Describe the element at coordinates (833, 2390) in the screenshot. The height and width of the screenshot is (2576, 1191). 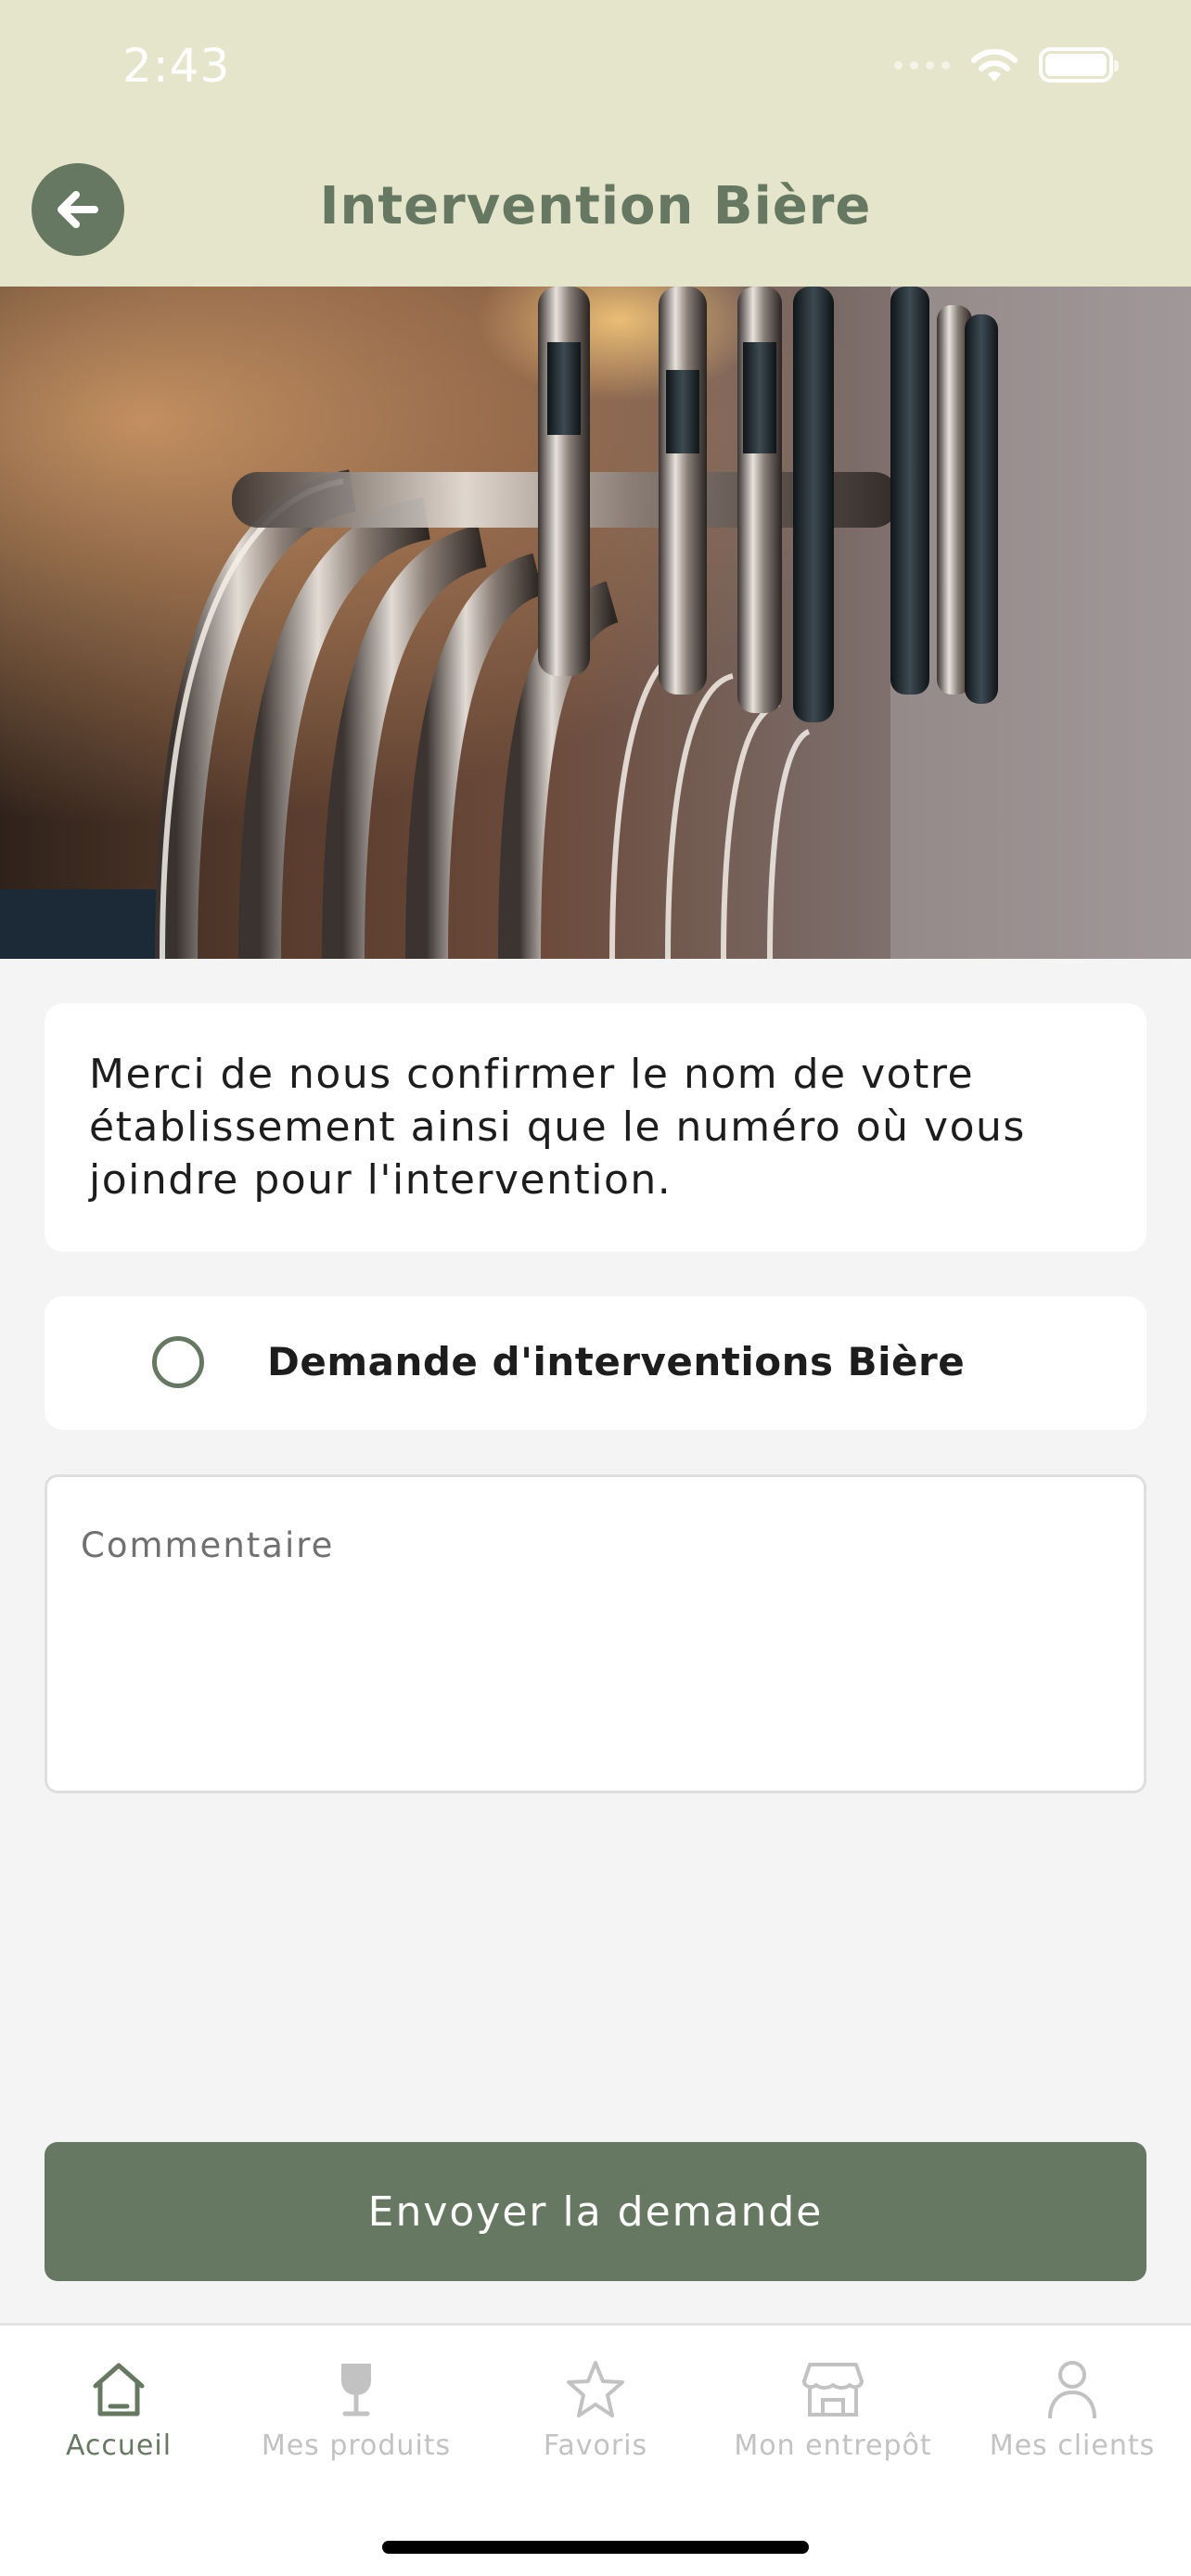
I see `store-icon` at that location.